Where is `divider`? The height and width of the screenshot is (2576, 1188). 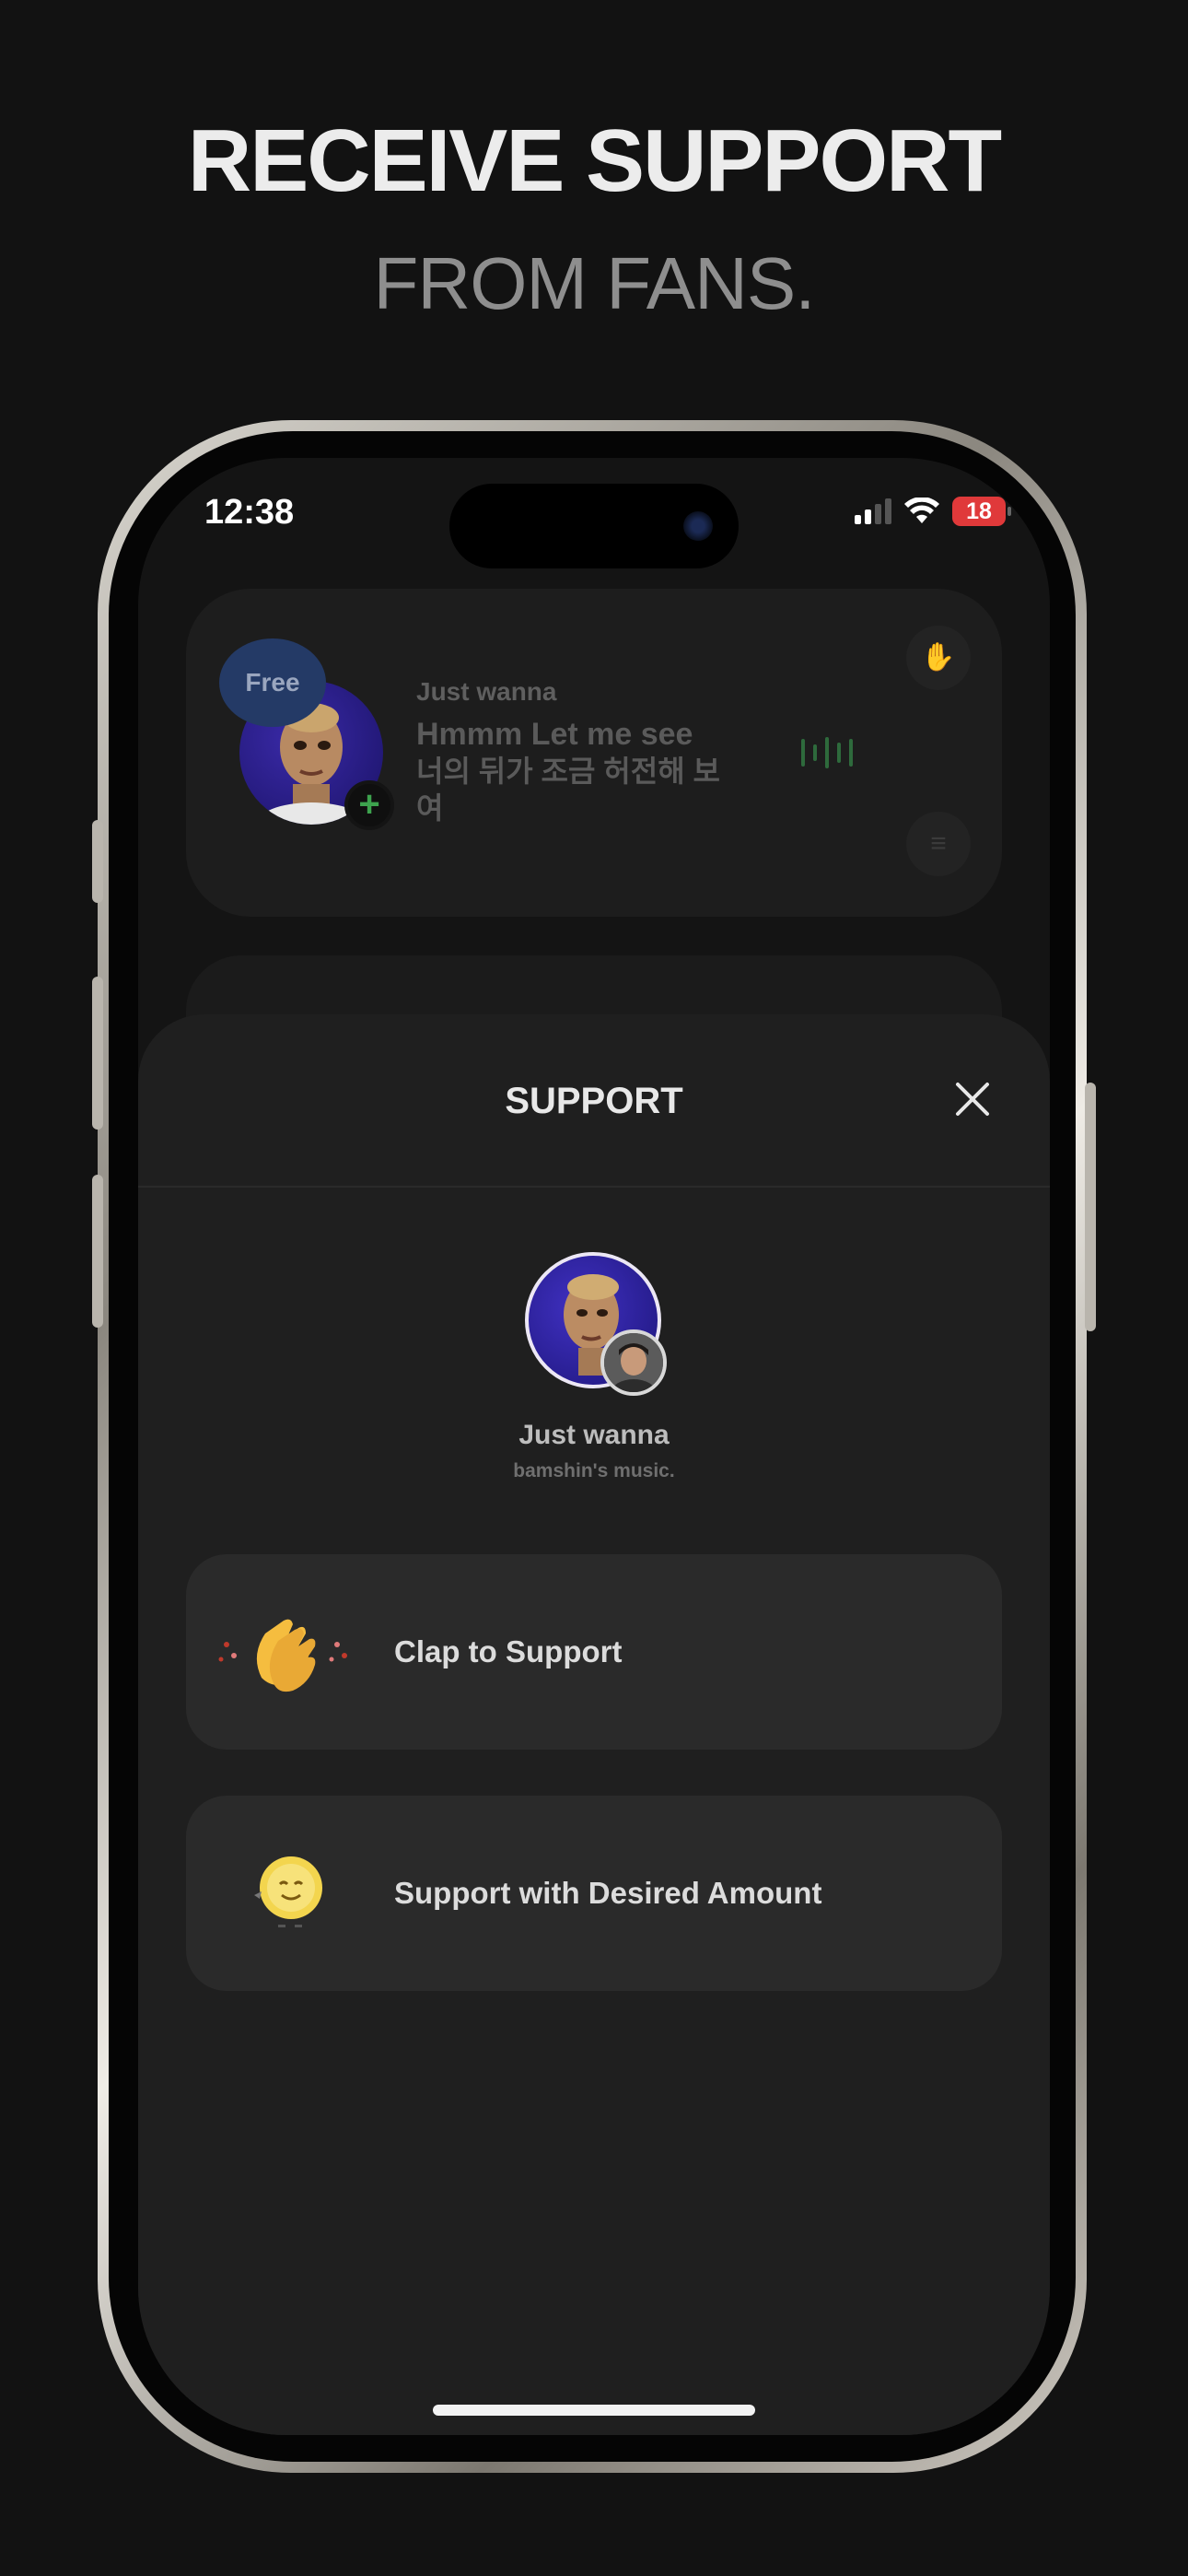
divider is located at coordinates (594, 1187).